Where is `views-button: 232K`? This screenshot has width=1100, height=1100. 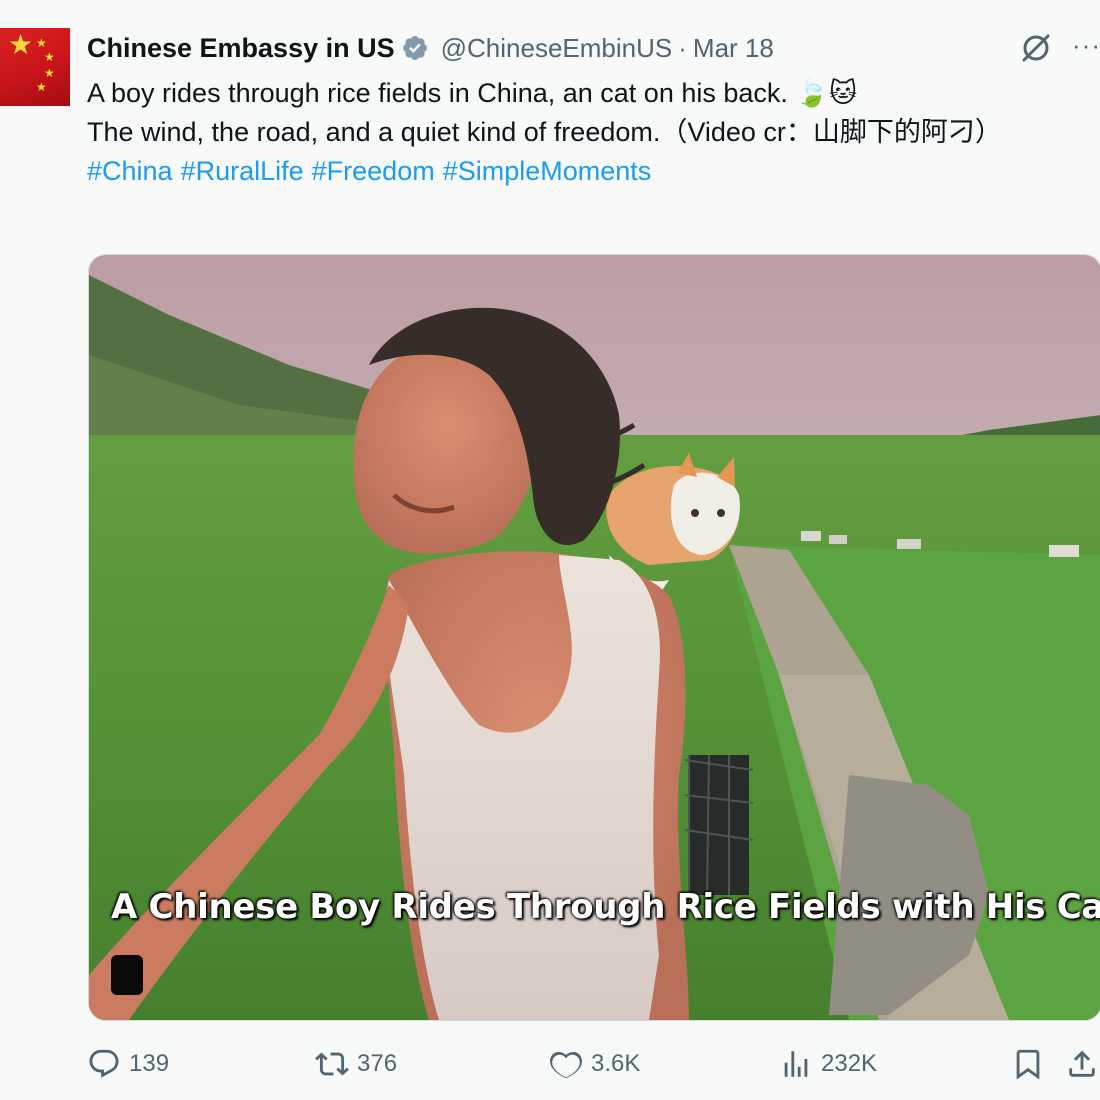
views-button: 232K is located at coordinates (828, 1064).